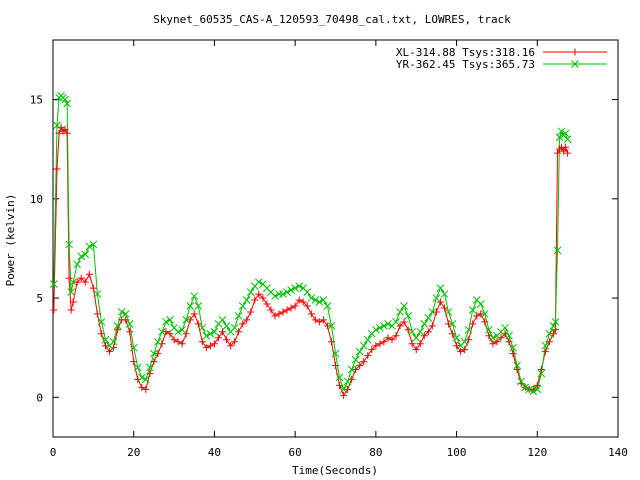  I want to click on x-tick-label: 0, so click(53, 452).